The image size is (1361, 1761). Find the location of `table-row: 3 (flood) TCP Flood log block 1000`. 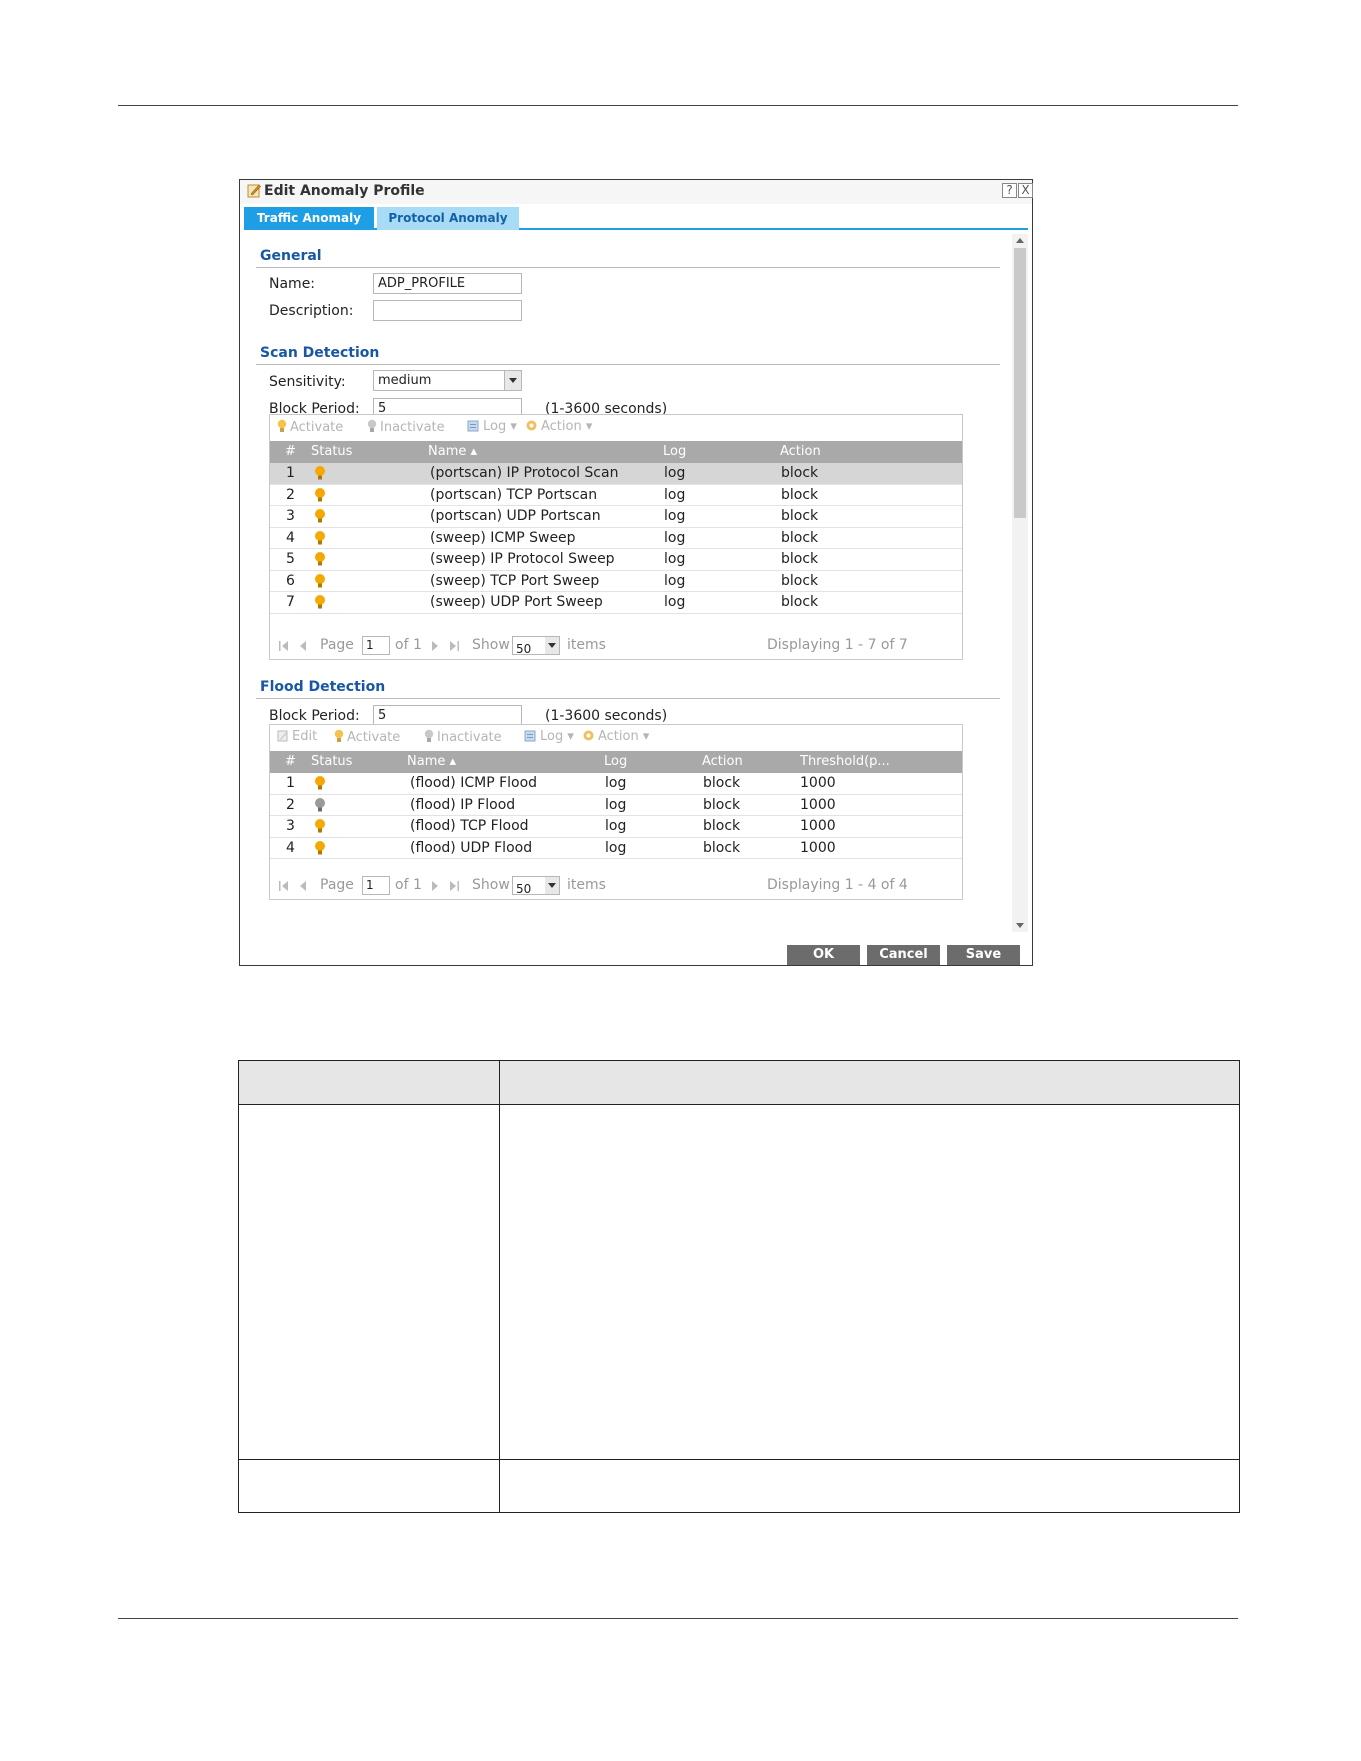

table-row: 3 (flood) TCP Flood log block 1000 is located at coordinates (616, 827).